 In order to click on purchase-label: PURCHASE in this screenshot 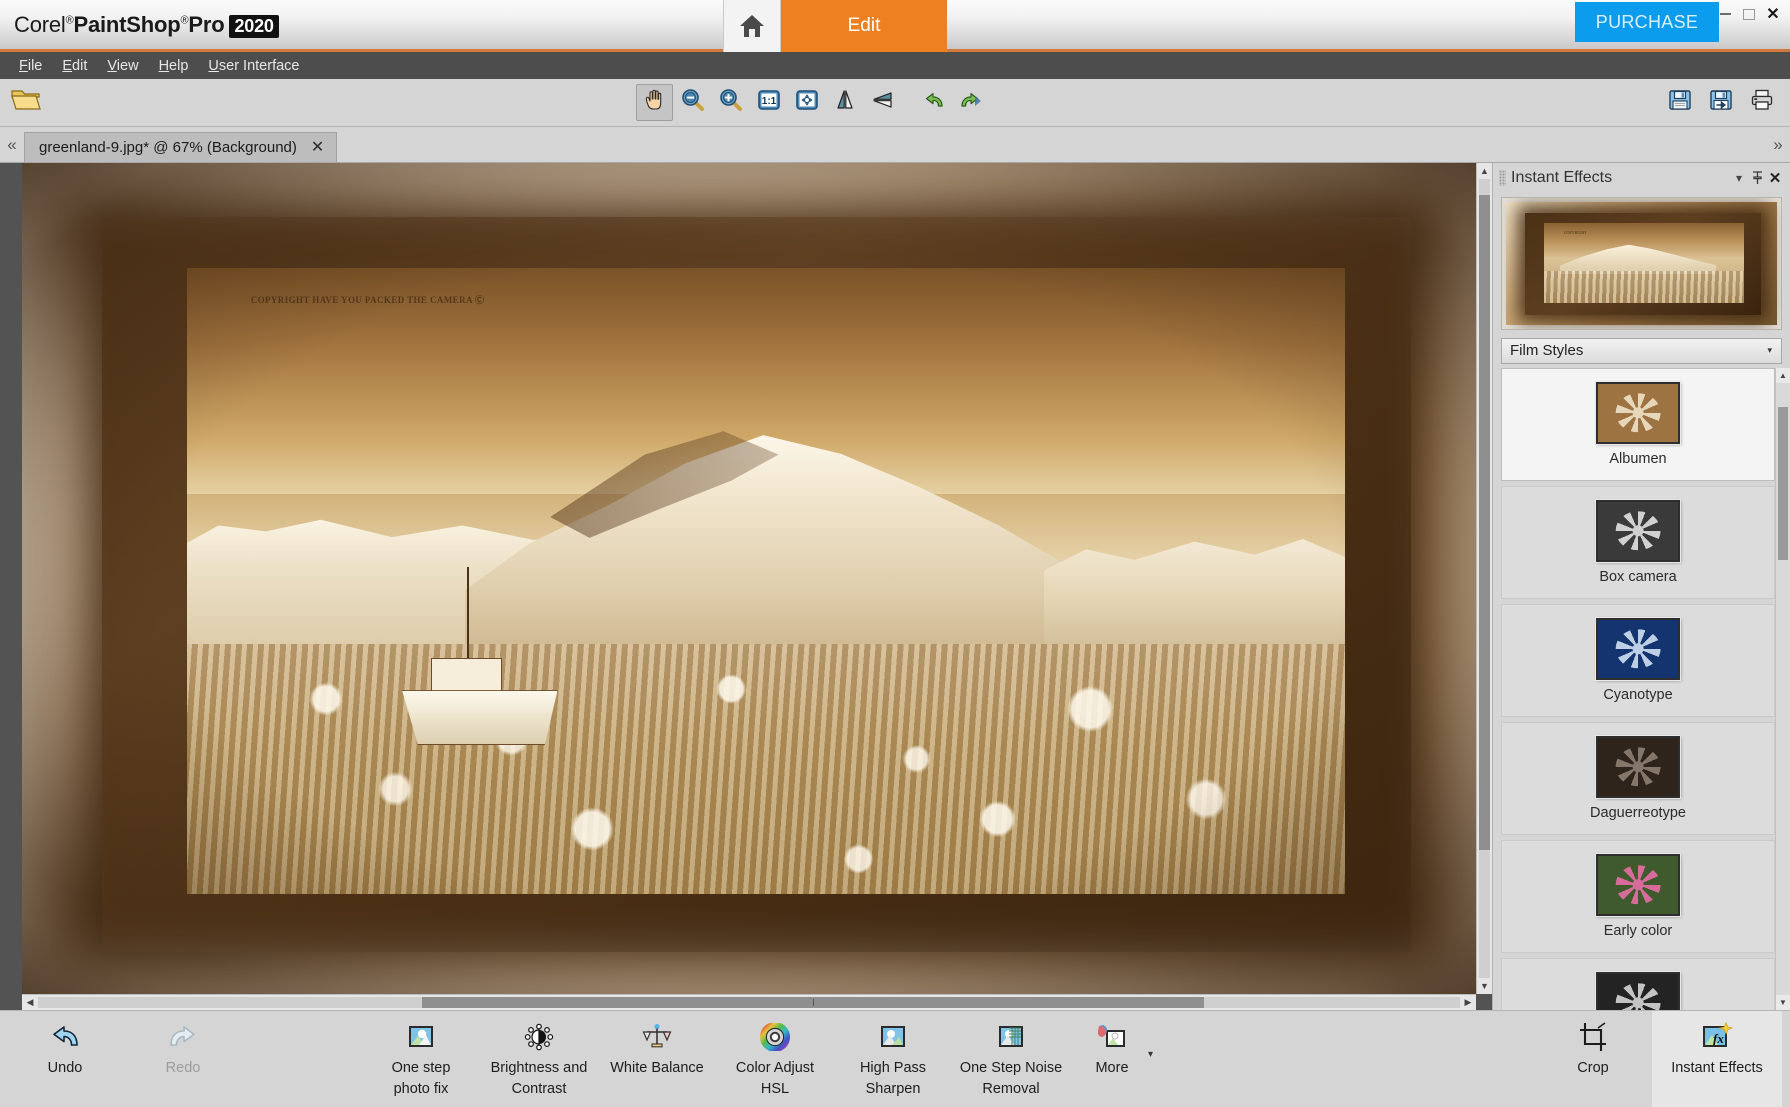, I will do `click(1647, 21)`.